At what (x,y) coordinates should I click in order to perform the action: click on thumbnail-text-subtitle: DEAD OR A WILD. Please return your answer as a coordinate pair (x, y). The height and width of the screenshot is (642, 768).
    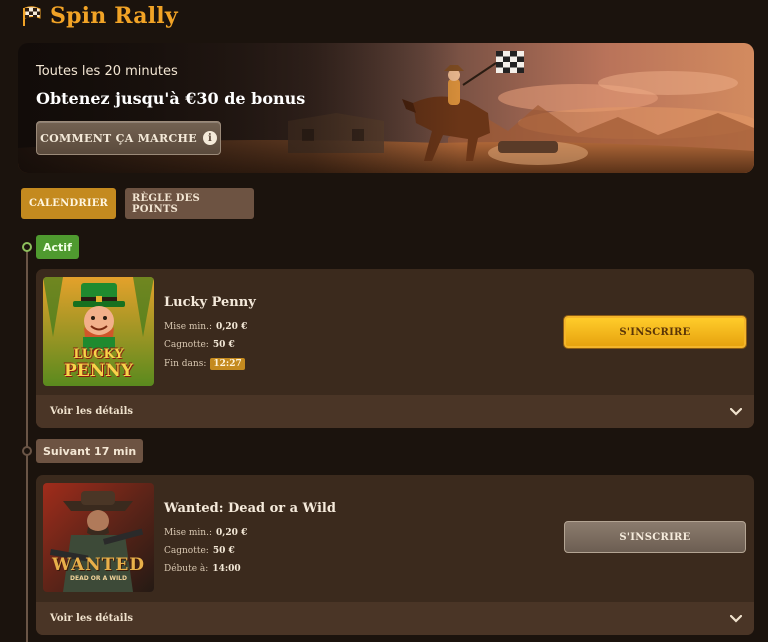
    Looking at the image, I should click on (98, 578).